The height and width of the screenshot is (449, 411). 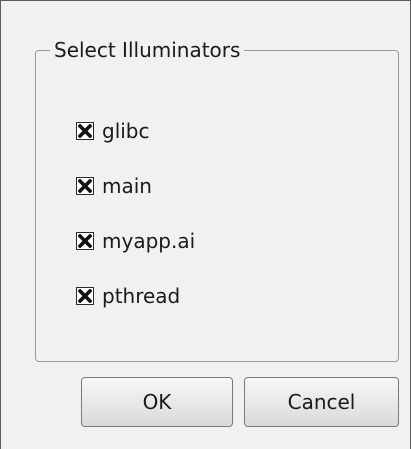 I want to click on checkbox-label: pthread, so click(x=141, y=296).